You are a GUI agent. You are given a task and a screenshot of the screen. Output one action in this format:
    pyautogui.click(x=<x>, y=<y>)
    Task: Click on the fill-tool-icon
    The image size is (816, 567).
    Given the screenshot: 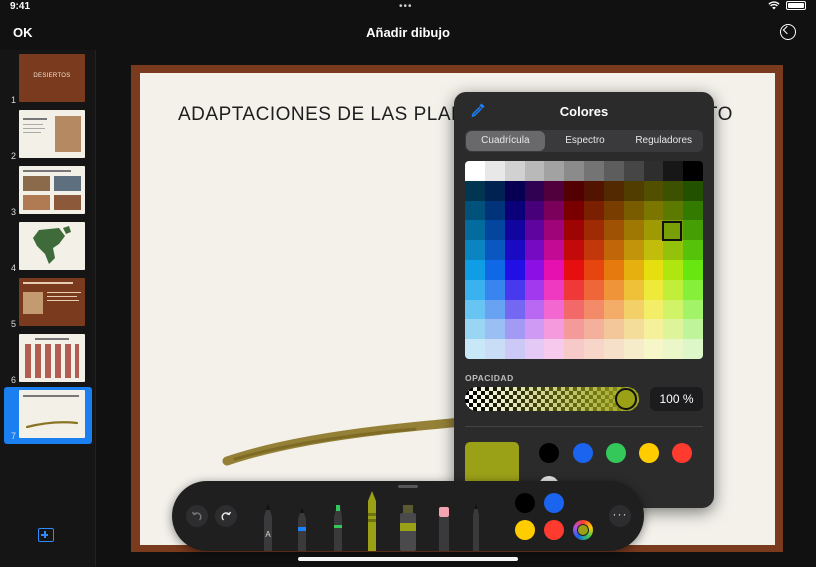 What is the action you would take?
    pyautogui.click(x=408, y=527)
    